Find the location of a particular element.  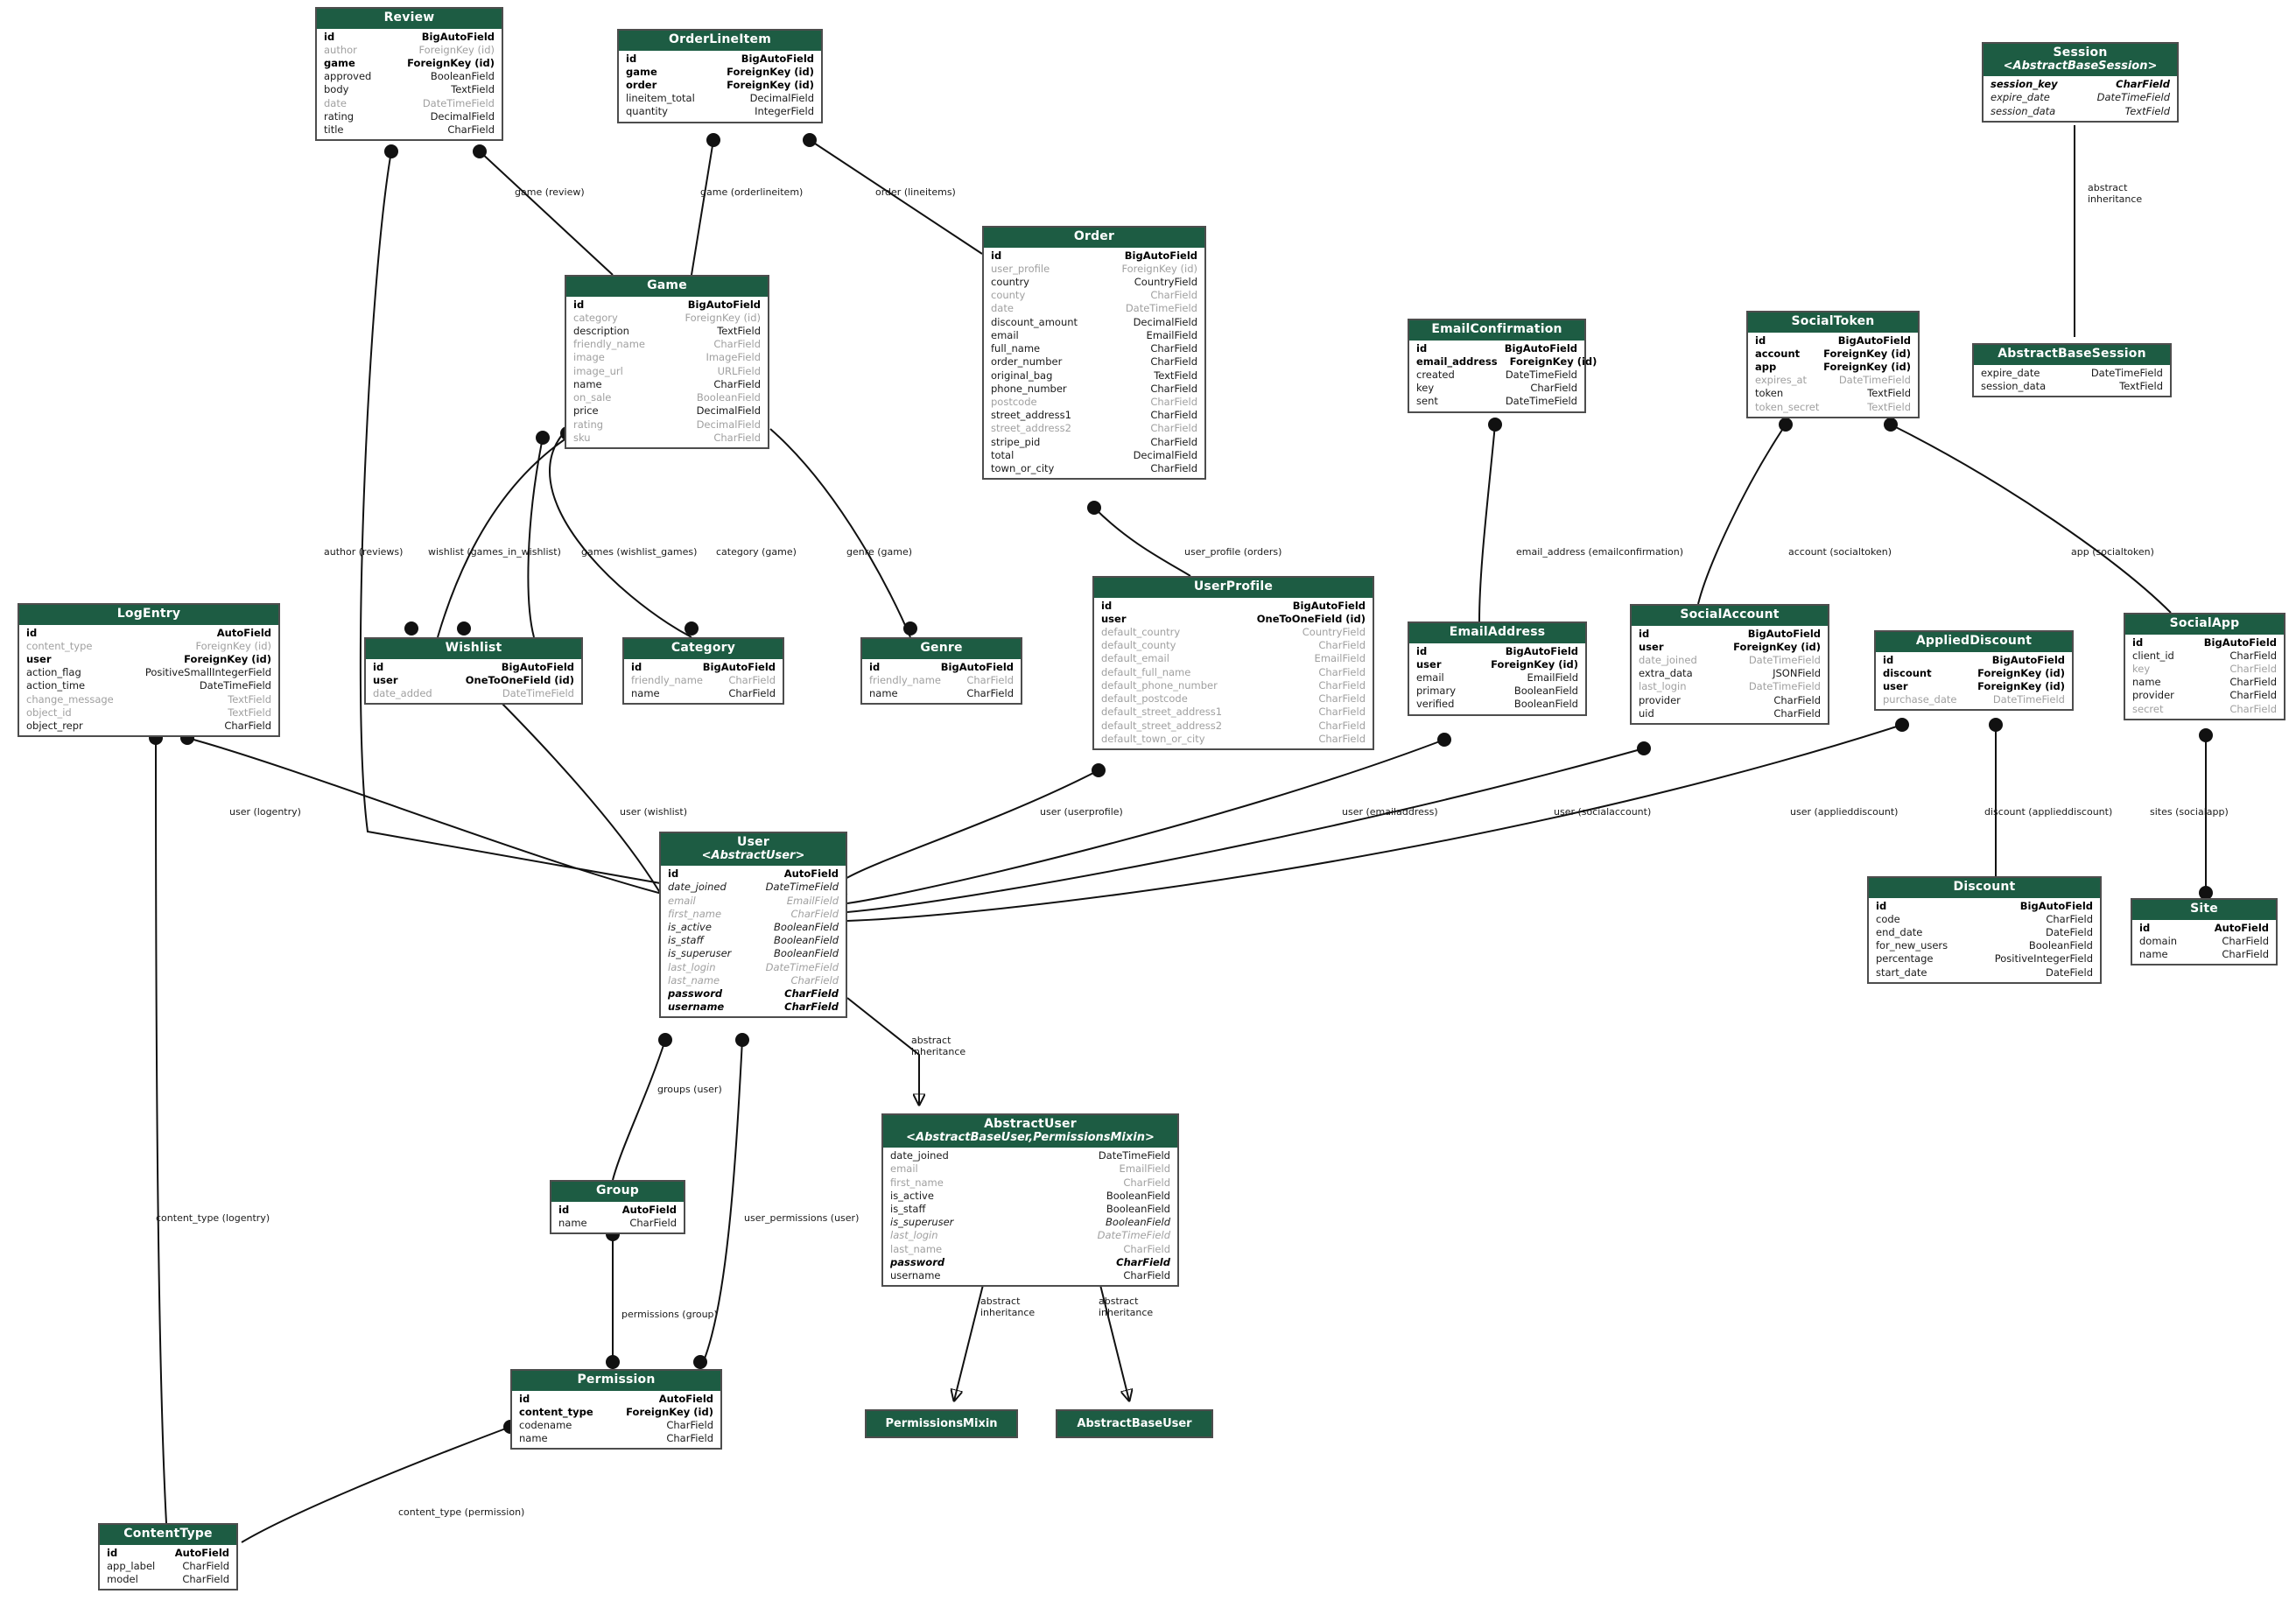

entity-title: Permission is located at coordinates (616, 1380).